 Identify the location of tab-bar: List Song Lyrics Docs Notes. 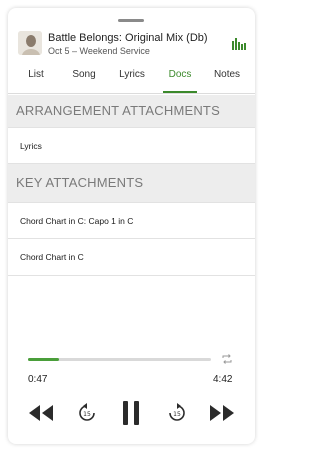
(131, 80).